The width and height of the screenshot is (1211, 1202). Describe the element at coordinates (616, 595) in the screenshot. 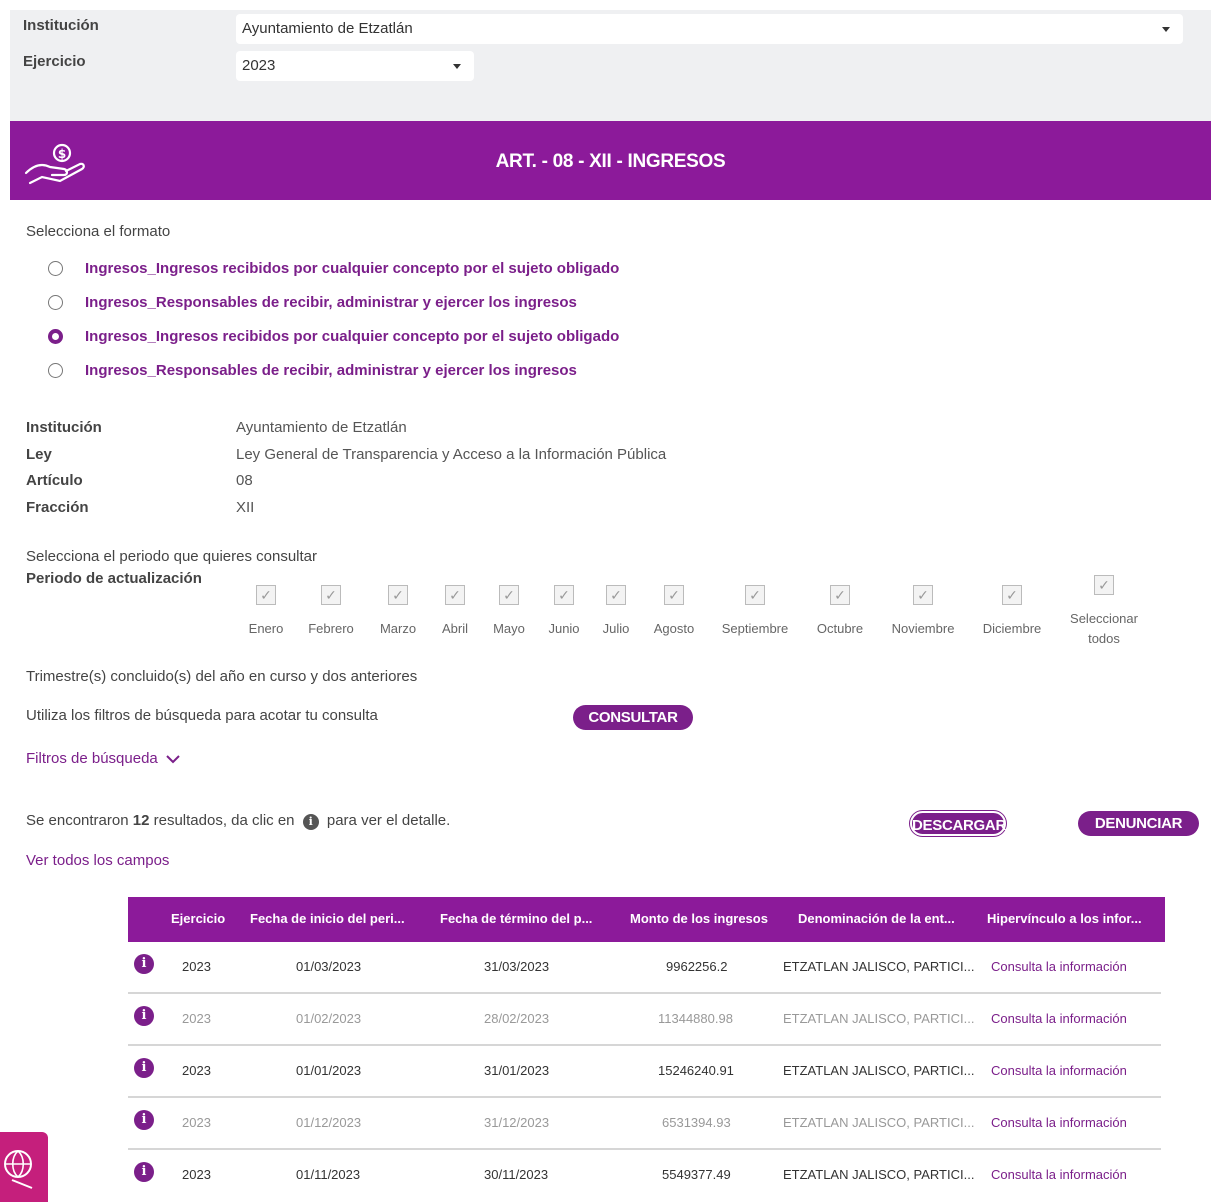

I see `checkbox-julio: ✓` at that location.